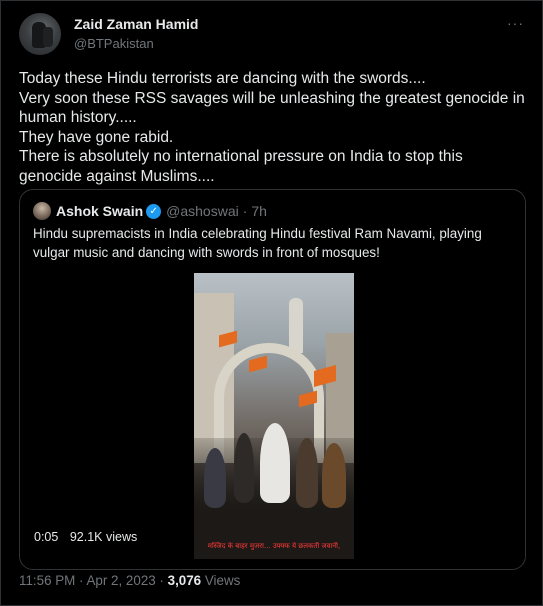 The image size is (543, 606). What do you see at coordinates (103, 537) in the screenshot?
I see `video-views: 92.1K views` at bounding box center [103, 537].